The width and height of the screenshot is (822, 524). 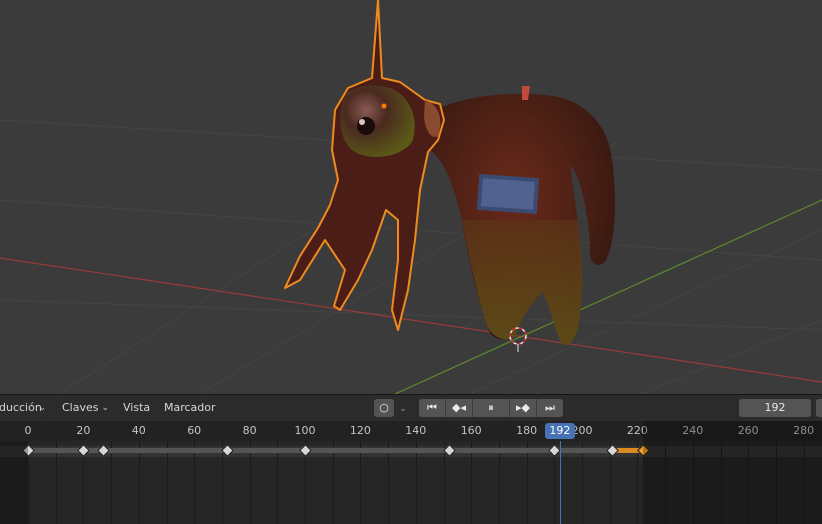 What do you see at coordinates (819, 408) in the screenshot?
I see `preview-range-button` at bounding box center [819, 408].